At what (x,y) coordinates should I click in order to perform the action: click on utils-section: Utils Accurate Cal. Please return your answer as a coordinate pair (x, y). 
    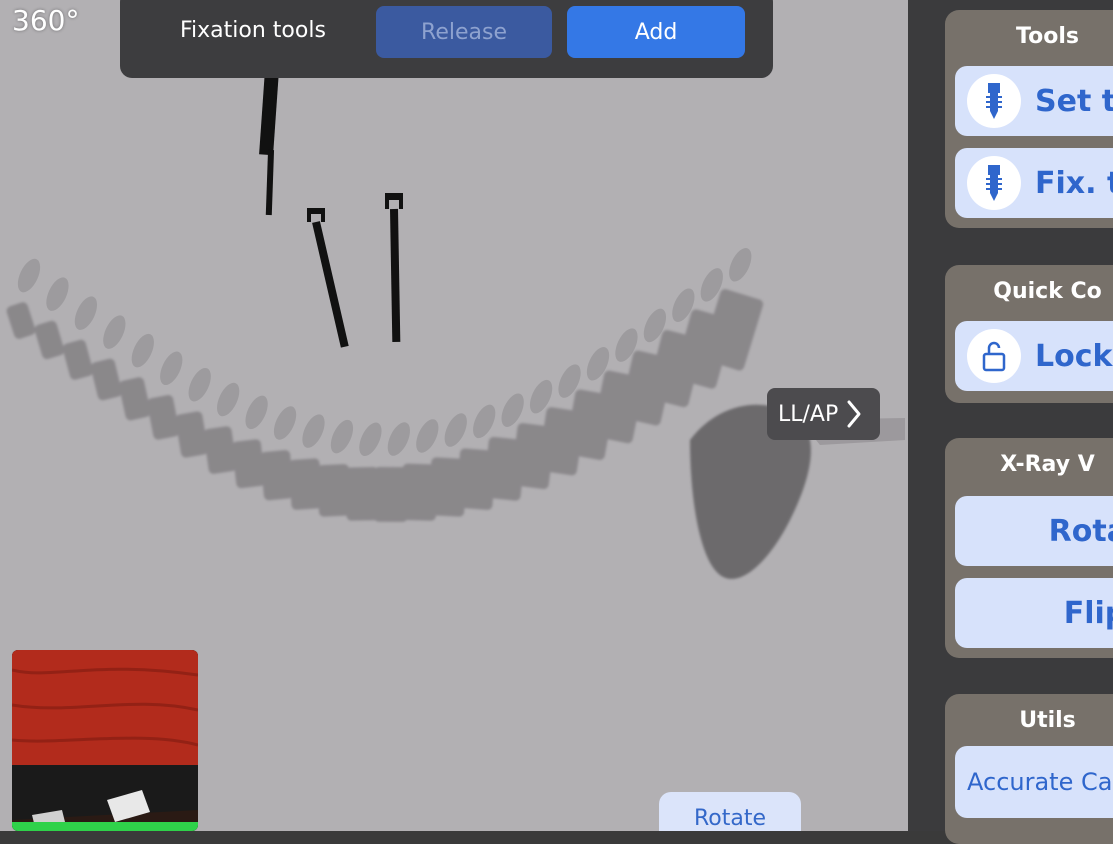
    Looking at the image, I should click on (1029, 769).